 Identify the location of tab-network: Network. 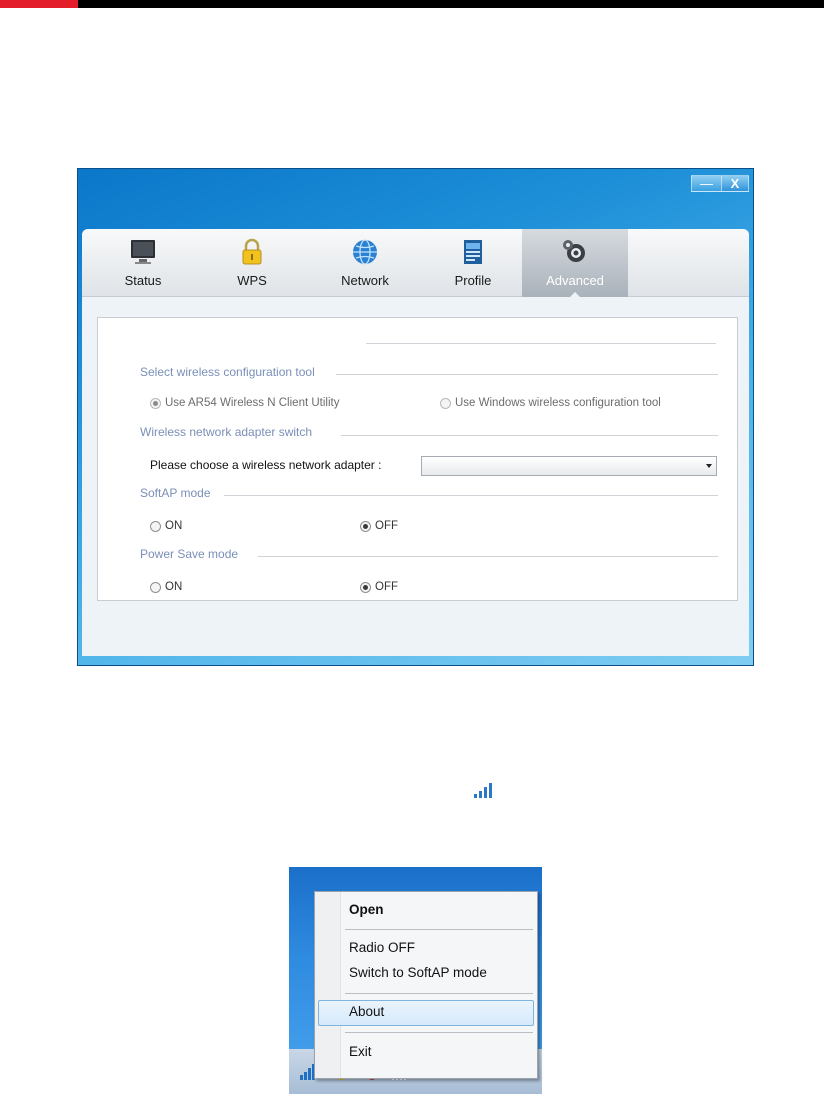
(365, 263).